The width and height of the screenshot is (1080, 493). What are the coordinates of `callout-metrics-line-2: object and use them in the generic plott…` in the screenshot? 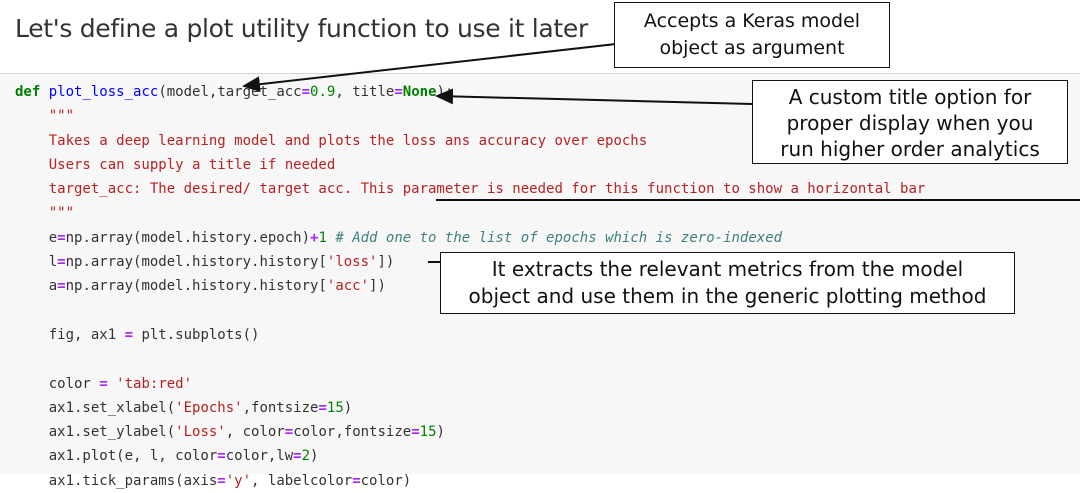 It's located at (727, 296).